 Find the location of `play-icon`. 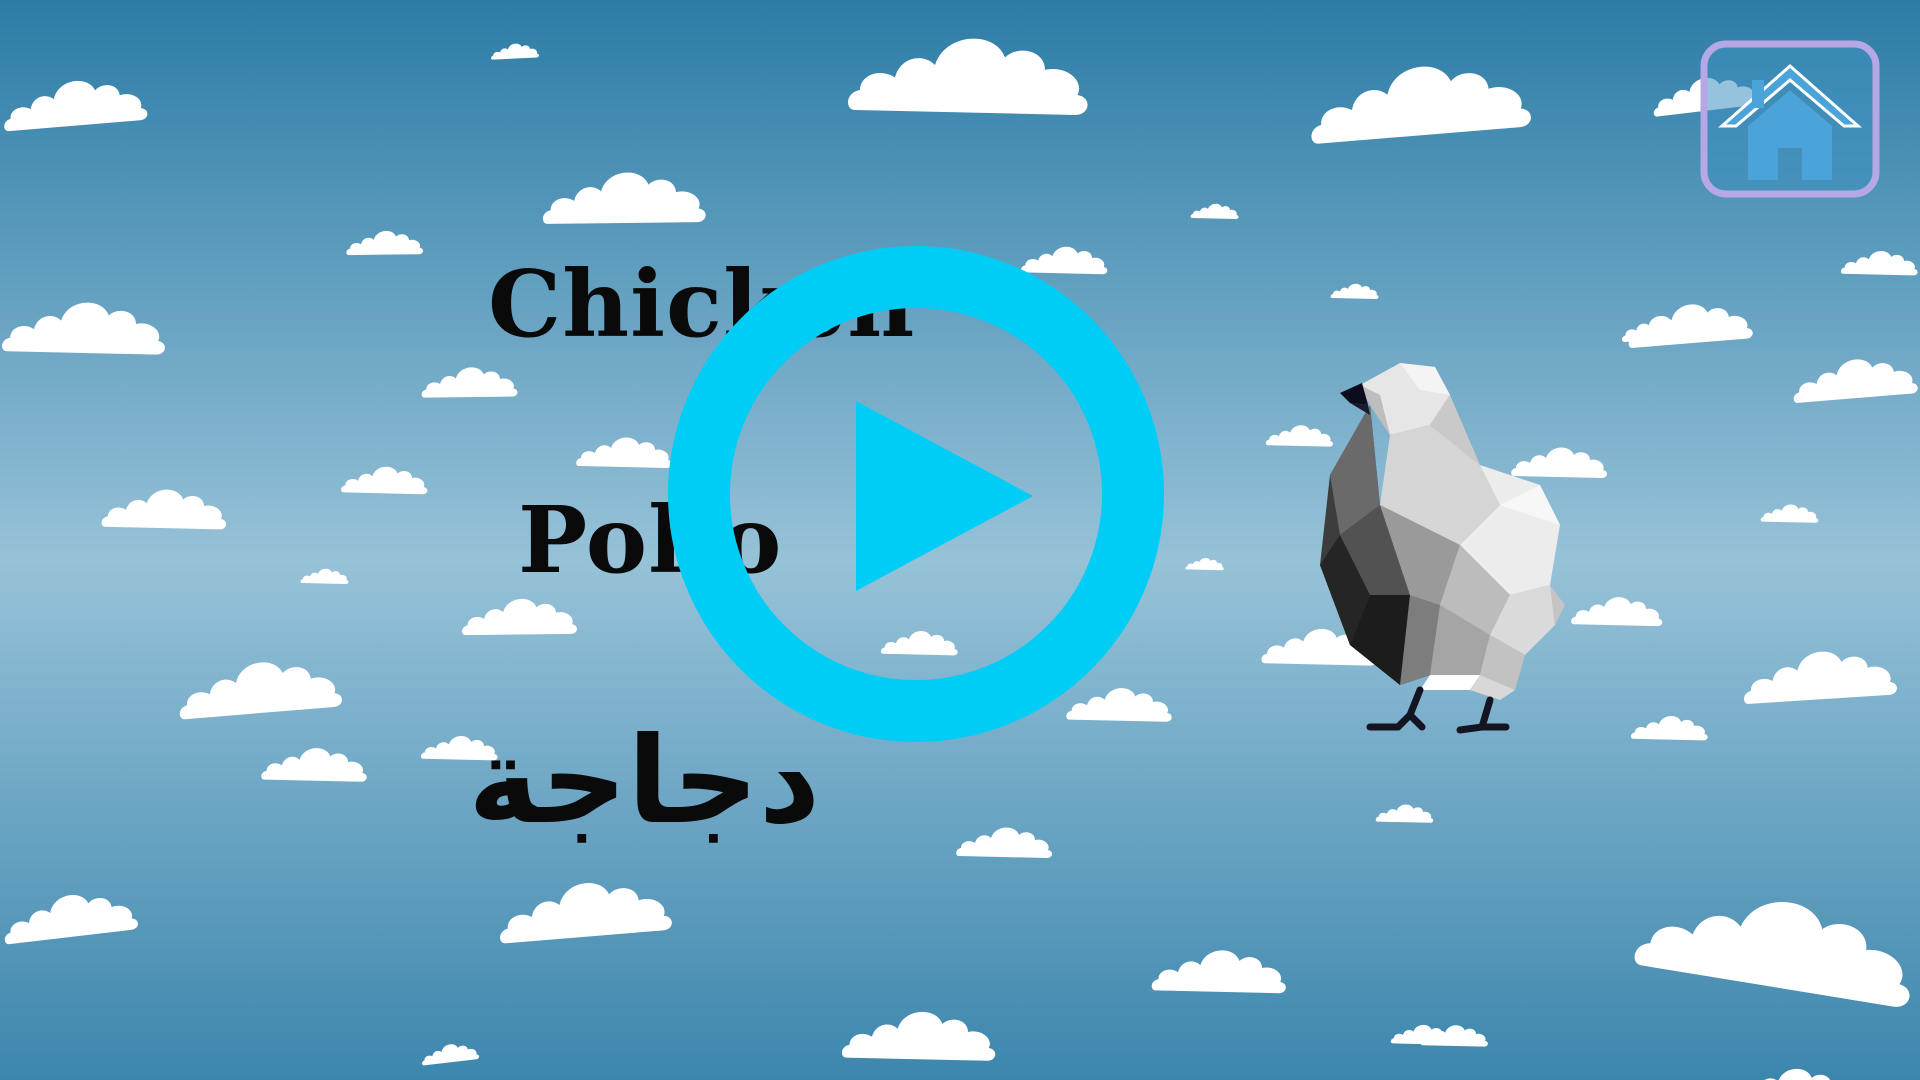

play-icon is located at coordinates (944, 496).